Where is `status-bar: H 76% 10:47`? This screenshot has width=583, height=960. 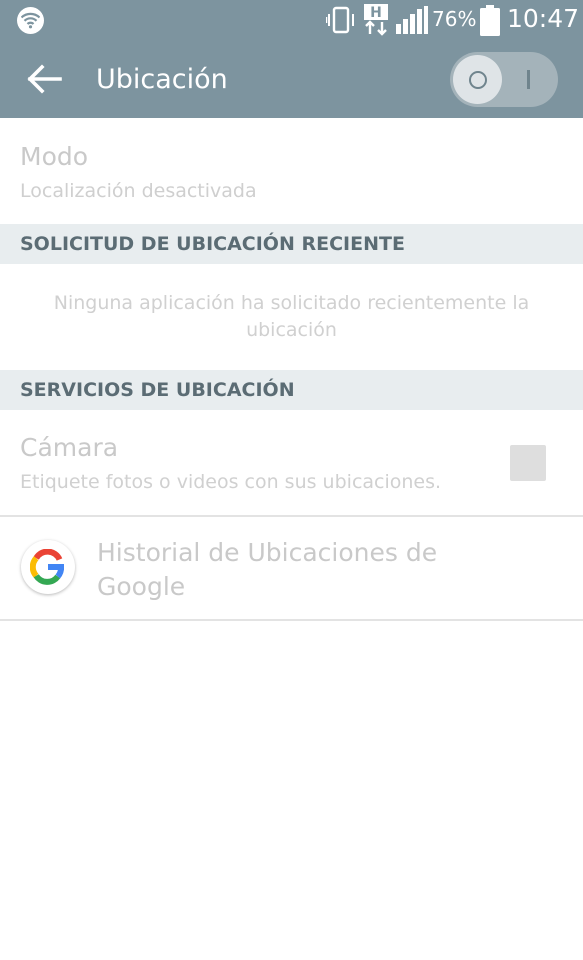 status-bar: H 76% 10:47 is located at coordinates (291, 20).